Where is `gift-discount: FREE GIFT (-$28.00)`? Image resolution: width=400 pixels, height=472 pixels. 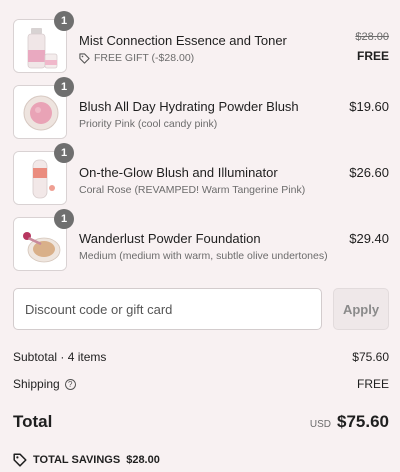
gift-discount: FREE GIFT (-$28.00) is located at coordinates (136, 58).